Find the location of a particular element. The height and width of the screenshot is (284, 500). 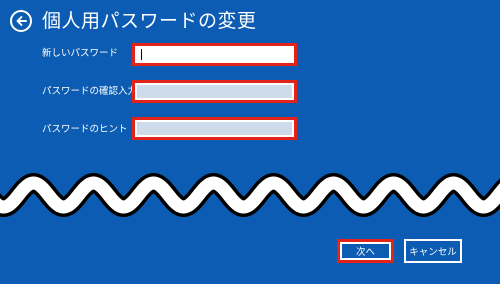

confirm-password-highlight is located at coordinates (214, 91).